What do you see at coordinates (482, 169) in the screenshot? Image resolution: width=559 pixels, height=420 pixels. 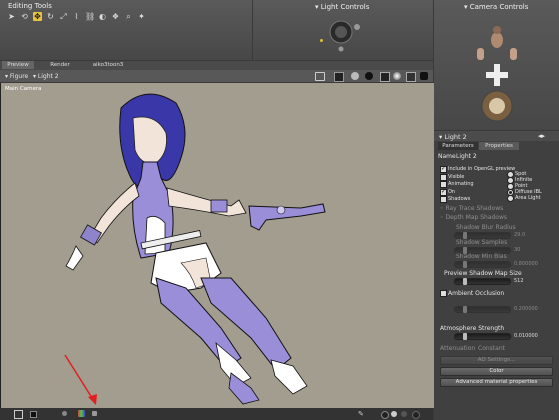 I see `checkbox-label: Include in OpenGL preview` at bounding box center [482, 169].